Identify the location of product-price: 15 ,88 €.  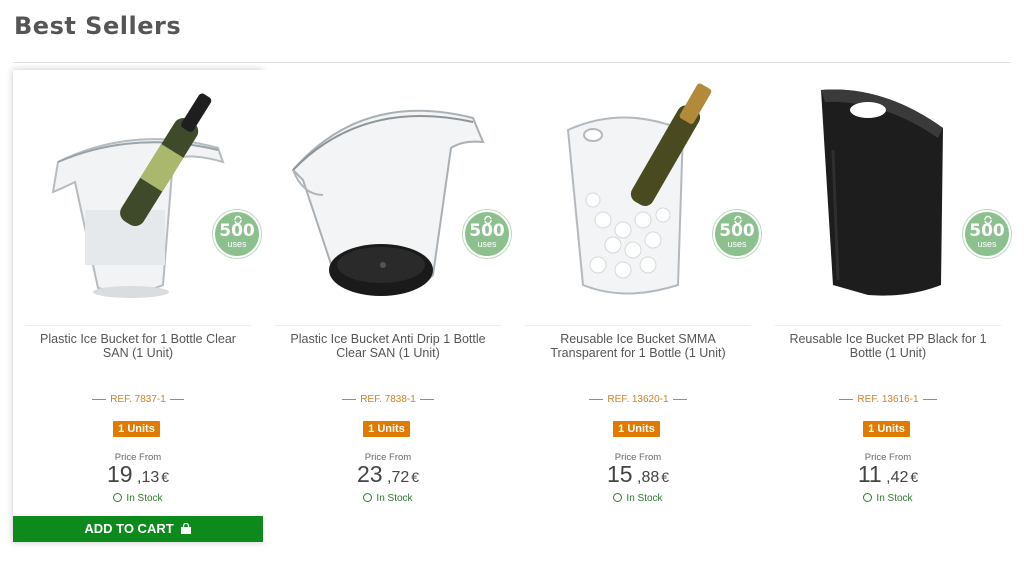
(638, 474).